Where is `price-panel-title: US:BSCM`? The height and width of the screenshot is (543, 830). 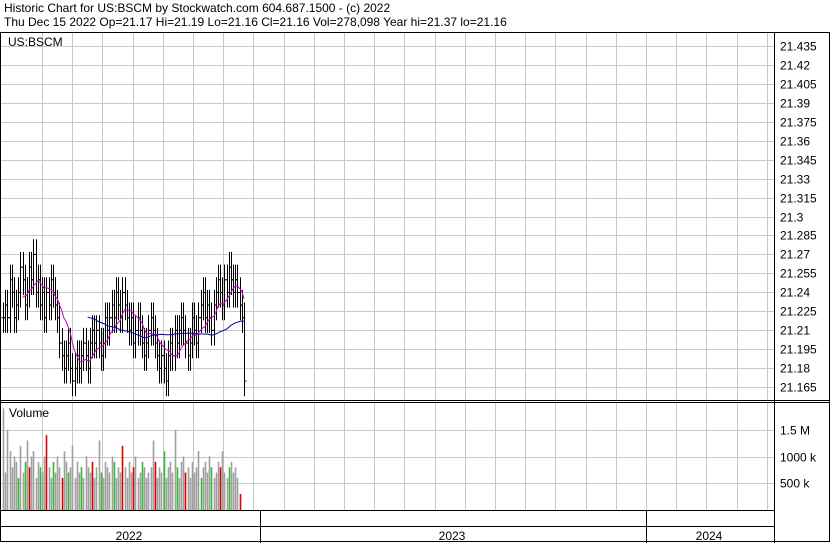
price-panel-title: US:BSCM is located at coordinates (35, 42).